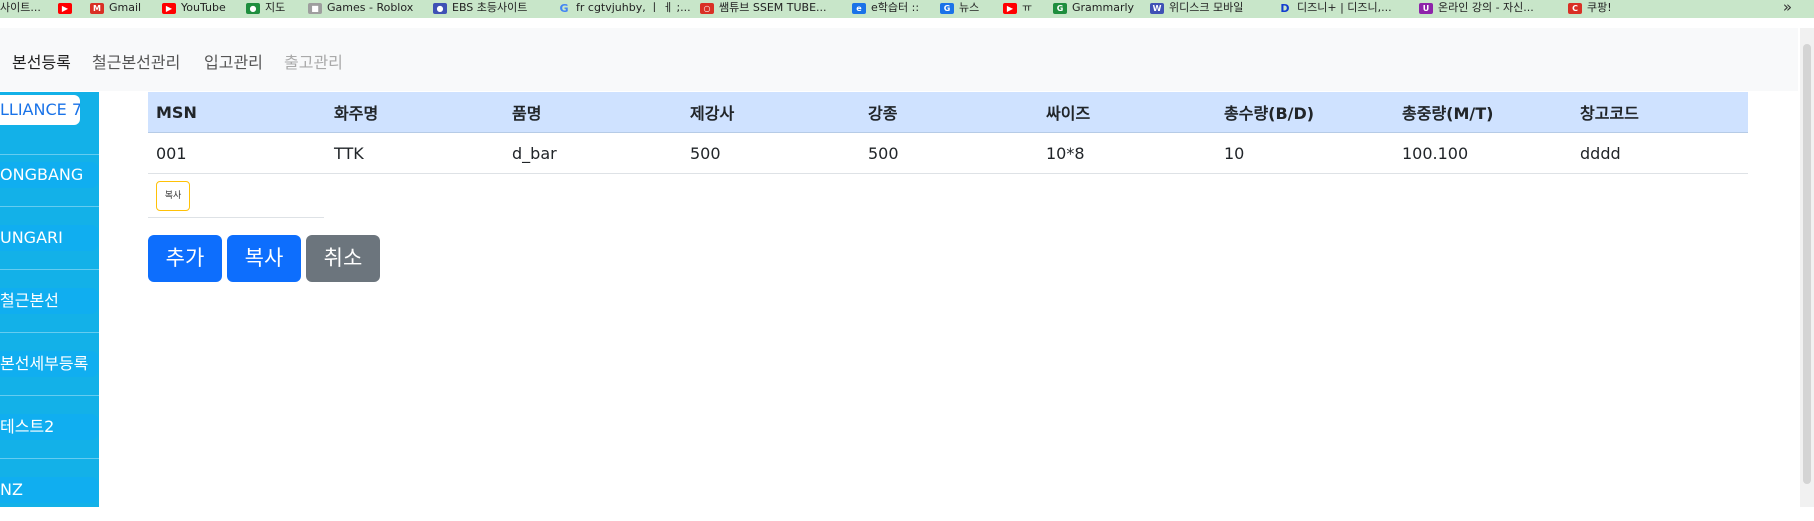 Image resolution: width=1814 pixels, height=521 pixels. I want to click on sidebar-item-label: ONGBANG, so click(49, 175).